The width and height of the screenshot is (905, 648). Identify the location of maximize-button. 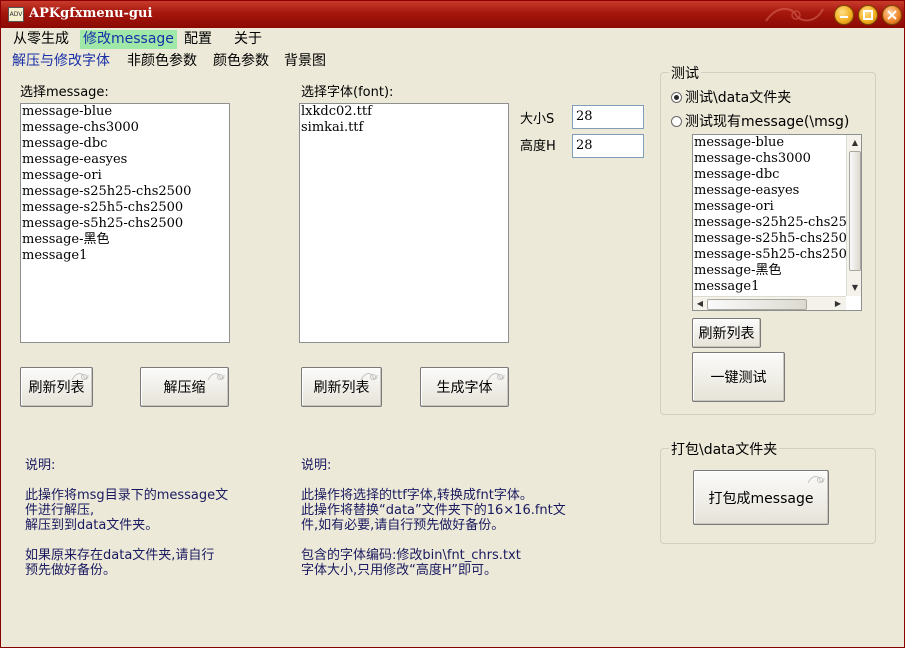
(868, 15).